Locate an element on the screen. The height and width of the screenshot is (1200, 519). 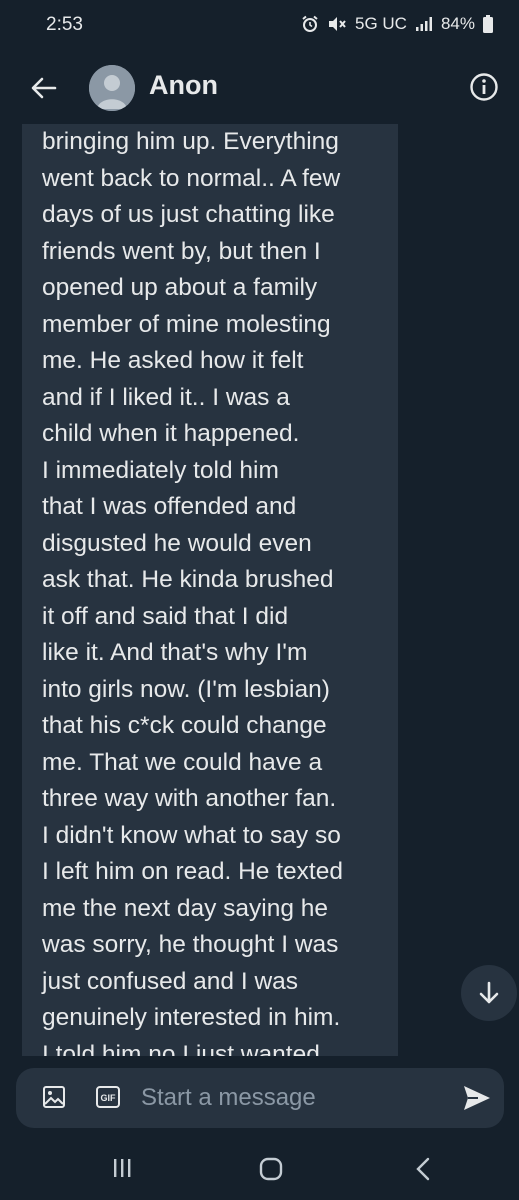
back-button is located at coordinates (44, 88).